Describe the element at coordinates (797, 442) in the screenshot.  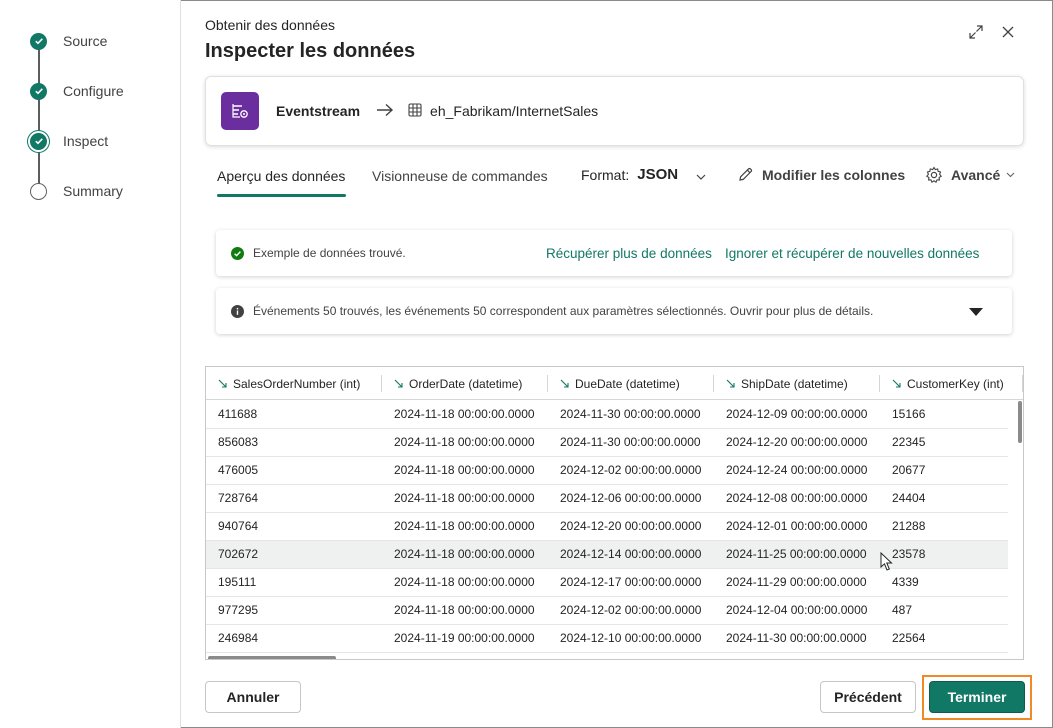
I see `table-cell: 2024-12-20 00:00:00.0000` at that location.